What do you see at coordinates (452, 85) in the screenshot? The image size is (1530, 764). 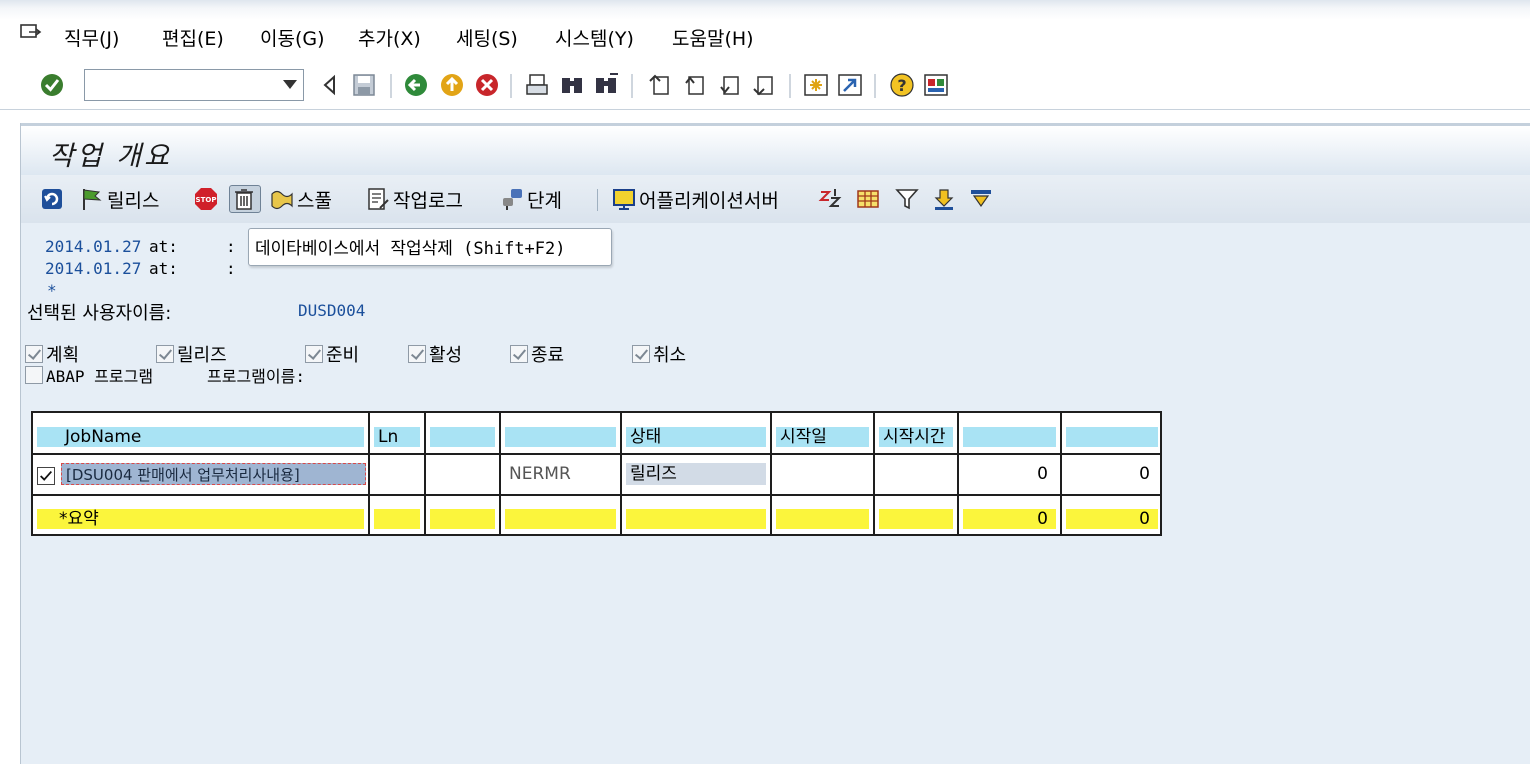 I see `exit-icon` at bounding box center [452, 85].